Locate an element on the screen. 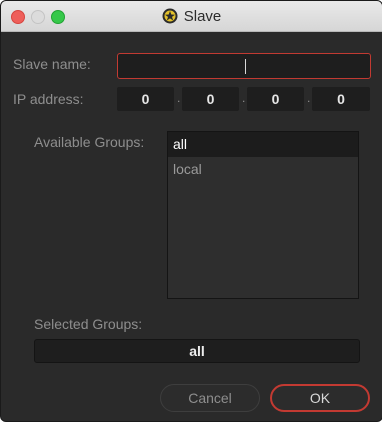 The width and height of the screenshot is (382, 422). fusion-logo-icon is located at coordinates (170, 16).